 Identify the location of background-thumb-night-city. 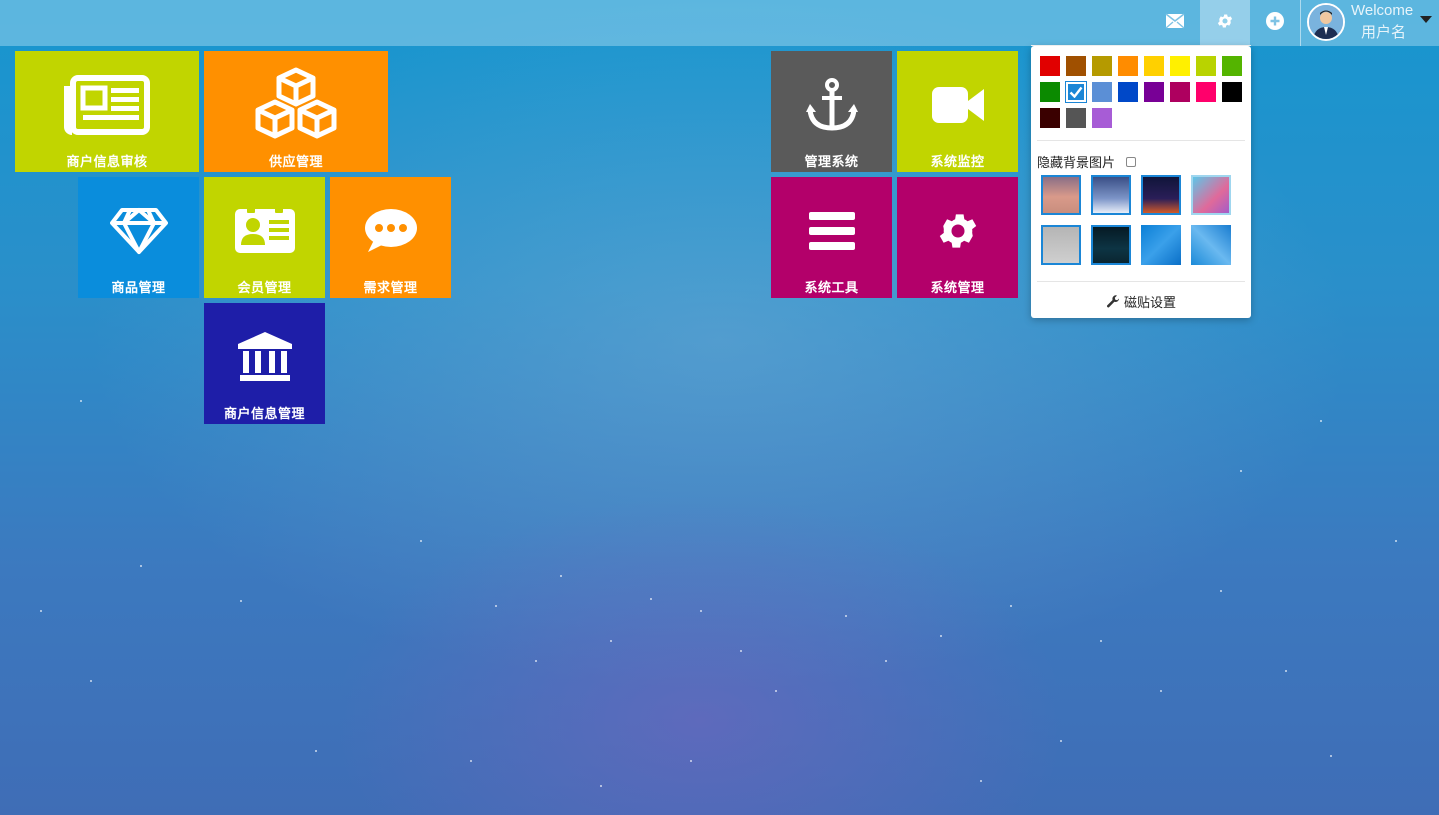
(1161, 195).